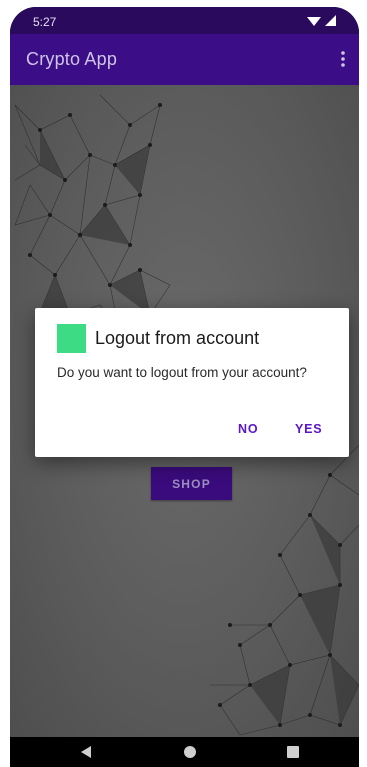  I want to click on more-vert-icon, so click(343, 59).